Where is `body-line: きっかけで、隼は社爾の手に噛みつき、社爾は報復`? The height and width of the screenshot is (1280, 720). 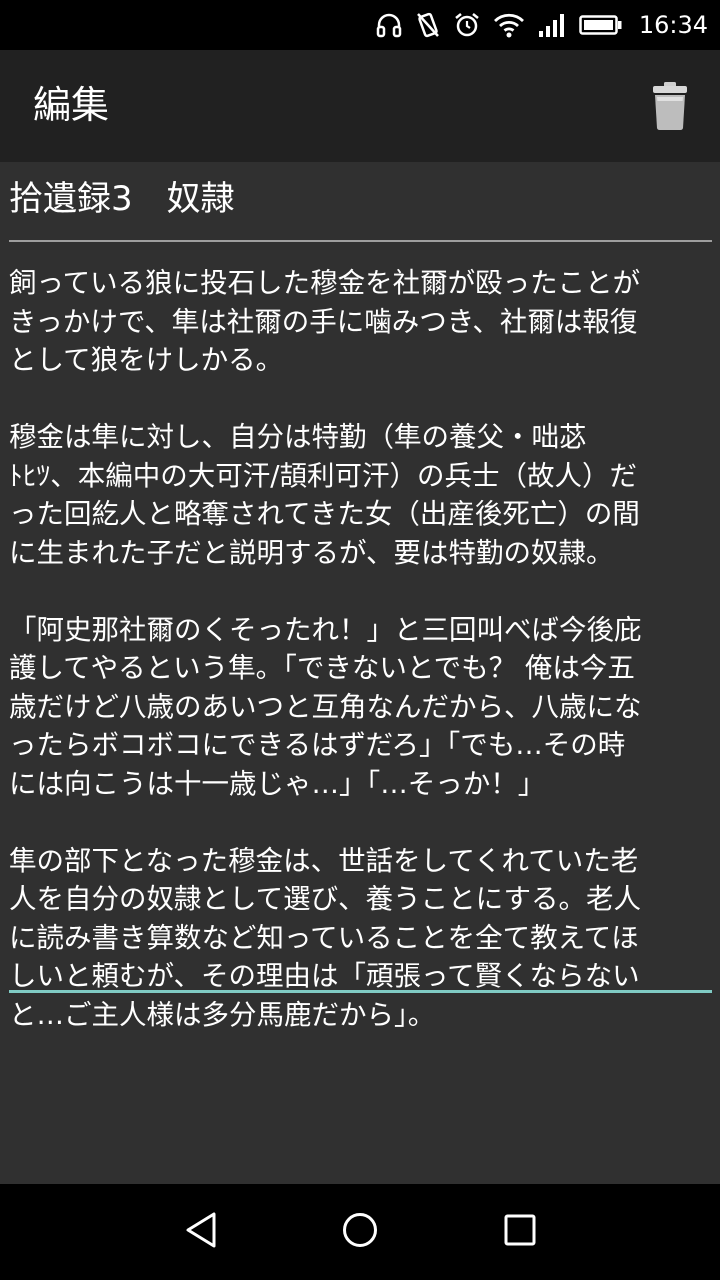
body-line: きっかけで、隼は社爾の手に噛みつき、社爾は報復 is located at coordinates (323, 321).